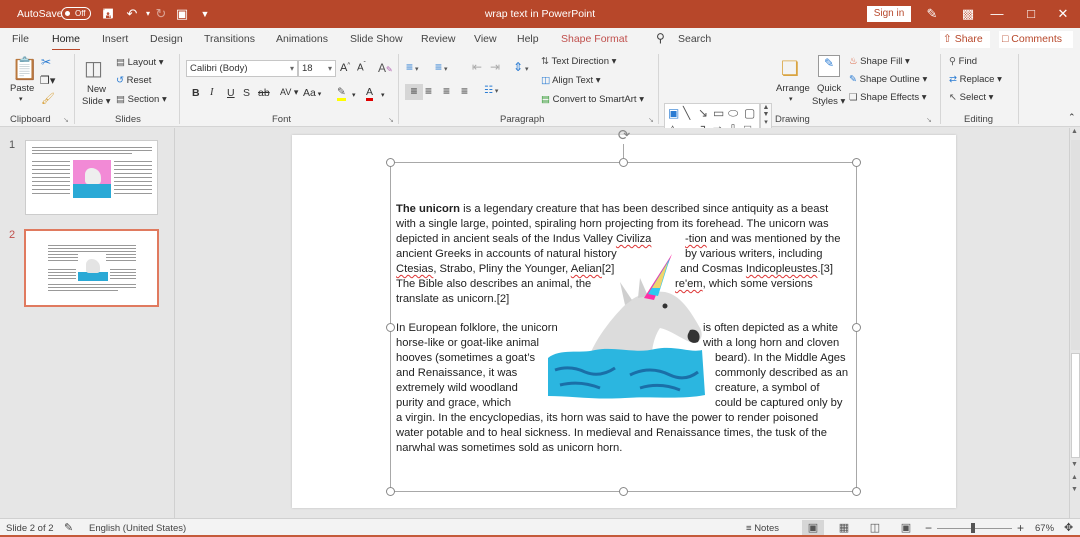 This screenshot has width=1080, height=537. What do you see at coordinates (467, 343) in the screenshot?
I see `text-line: horse-like or goat-like animal` at bounding box center [467, 343].